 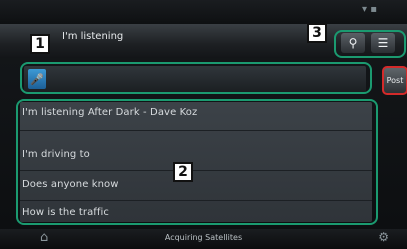 What do you see at coordinates (394, 80) in the screenshot?
I see `post-button: Post` at bounding box center [394, 80].